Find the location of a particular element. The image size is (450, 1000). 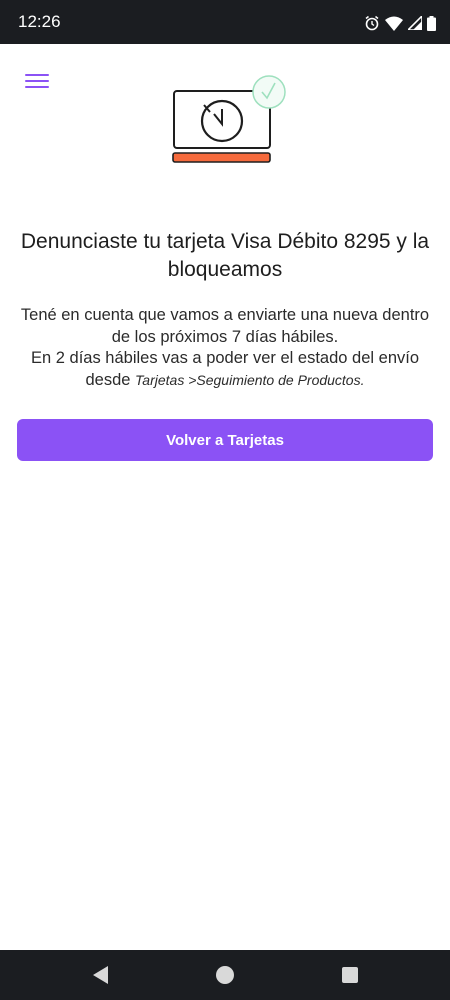

signal-icon is located at coordinates (415, 23).